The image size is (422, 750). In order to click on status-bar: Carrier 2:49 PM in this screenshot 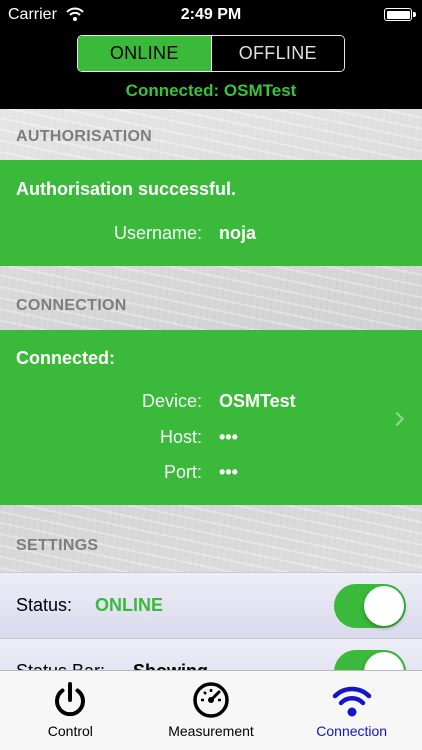, I will do `click(211, 15)`.